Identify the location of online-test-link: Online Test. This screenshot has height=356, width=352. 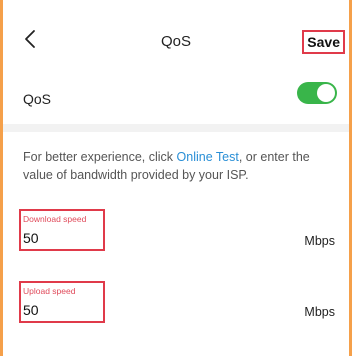
(208, 157).